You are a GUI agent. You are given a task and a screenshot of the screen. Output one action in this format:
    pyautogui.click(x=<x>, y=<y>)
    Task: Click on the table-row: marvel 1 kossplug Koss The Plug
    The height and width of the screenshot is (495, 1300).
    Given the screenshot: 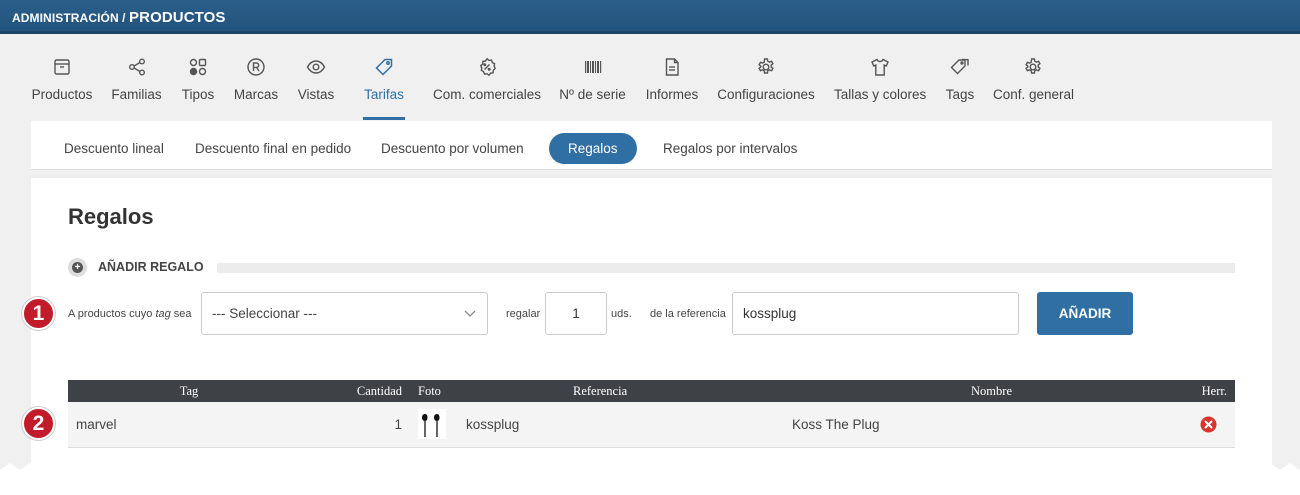 What is the action you would take?
    pyautogui.click(x=651, y=424)
    